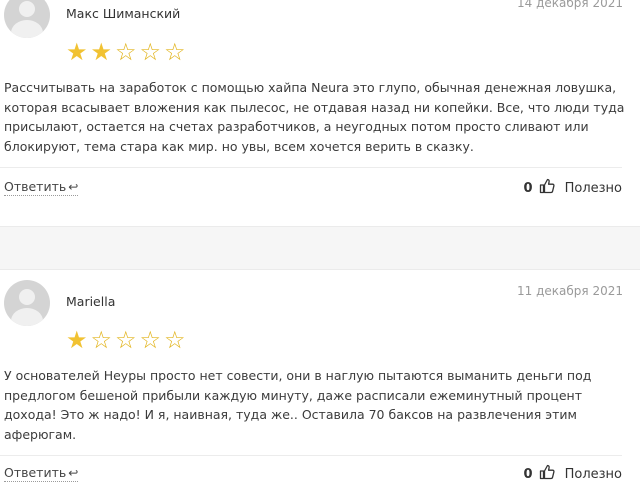 The height and width of the screenshot is (488, 640). I want to click on rating-stars: ★ ☆ ☆ ☆ ☆, so click(126, 340).